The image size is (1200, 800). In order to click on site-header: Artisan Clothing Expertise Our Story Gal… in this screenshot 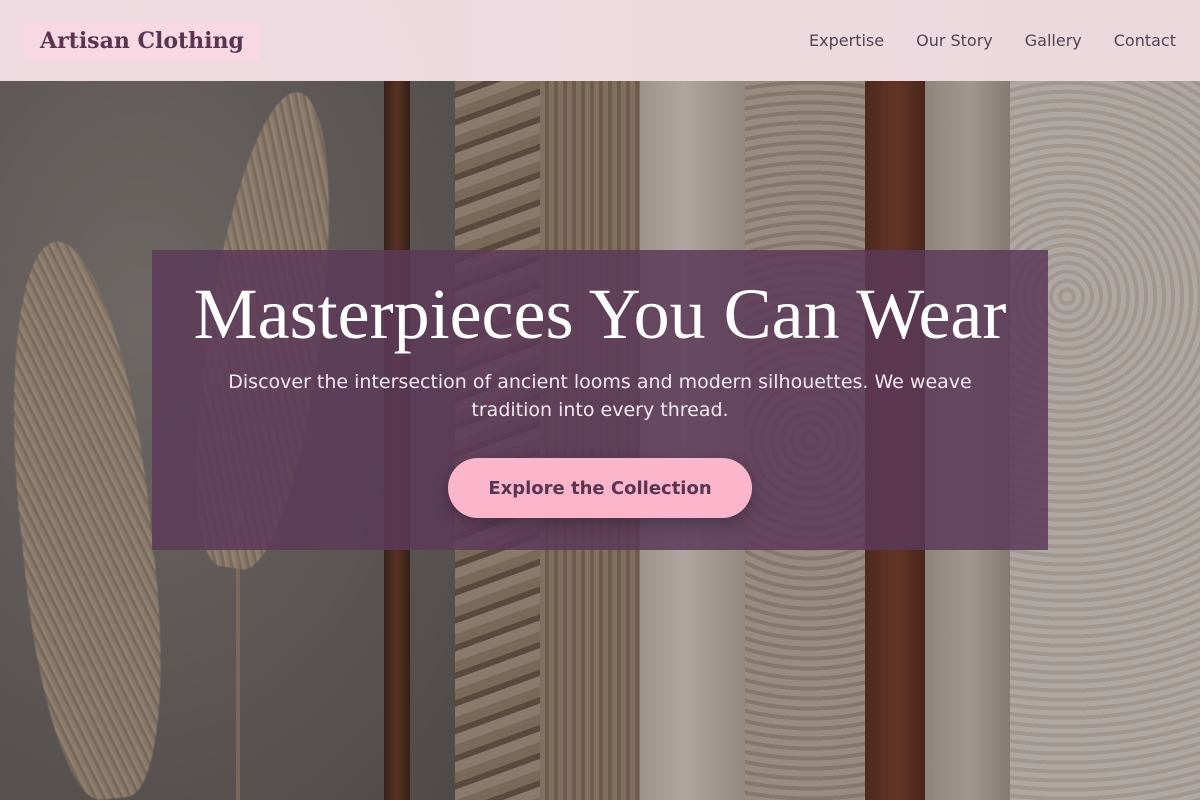, I will do `click(600, 40)`.